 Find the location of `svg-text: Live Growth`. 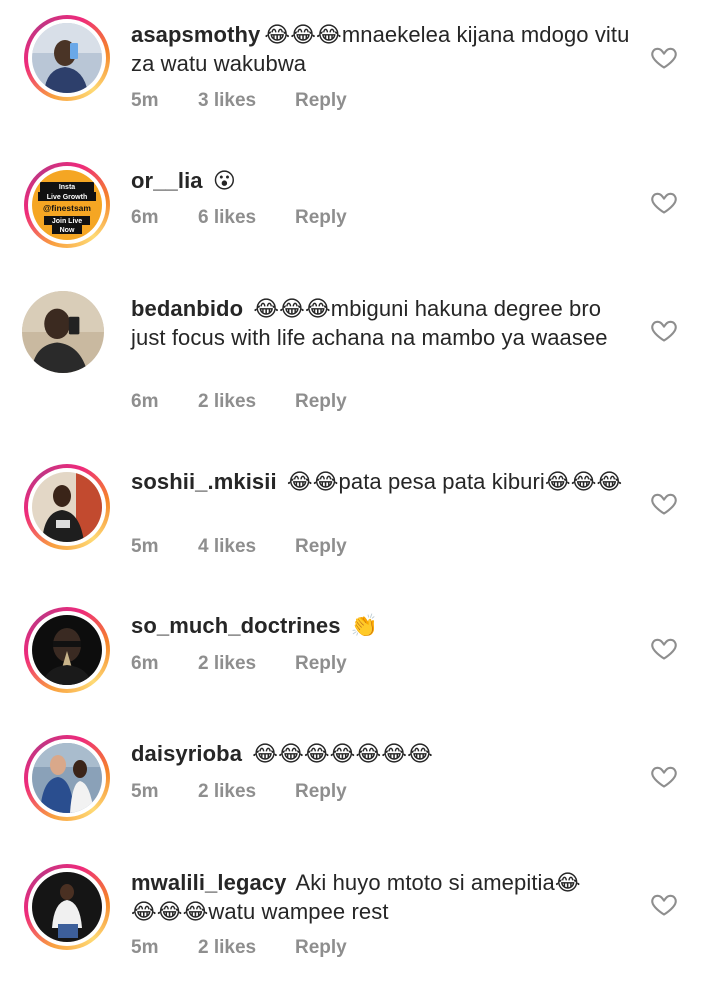

svg-text: Live Growth is located at coordinates (67, 197).